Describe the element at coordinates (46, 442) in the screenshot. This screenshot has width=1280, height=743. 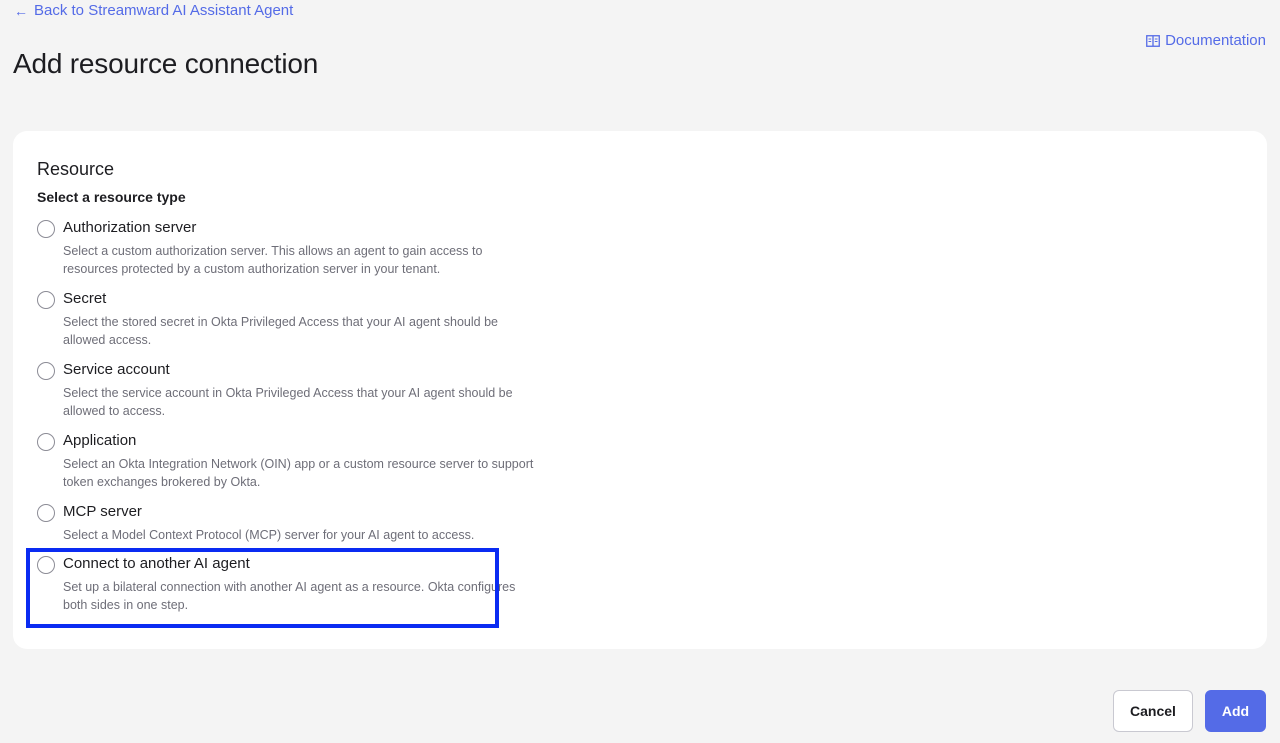
I see `radio-application` at that location.